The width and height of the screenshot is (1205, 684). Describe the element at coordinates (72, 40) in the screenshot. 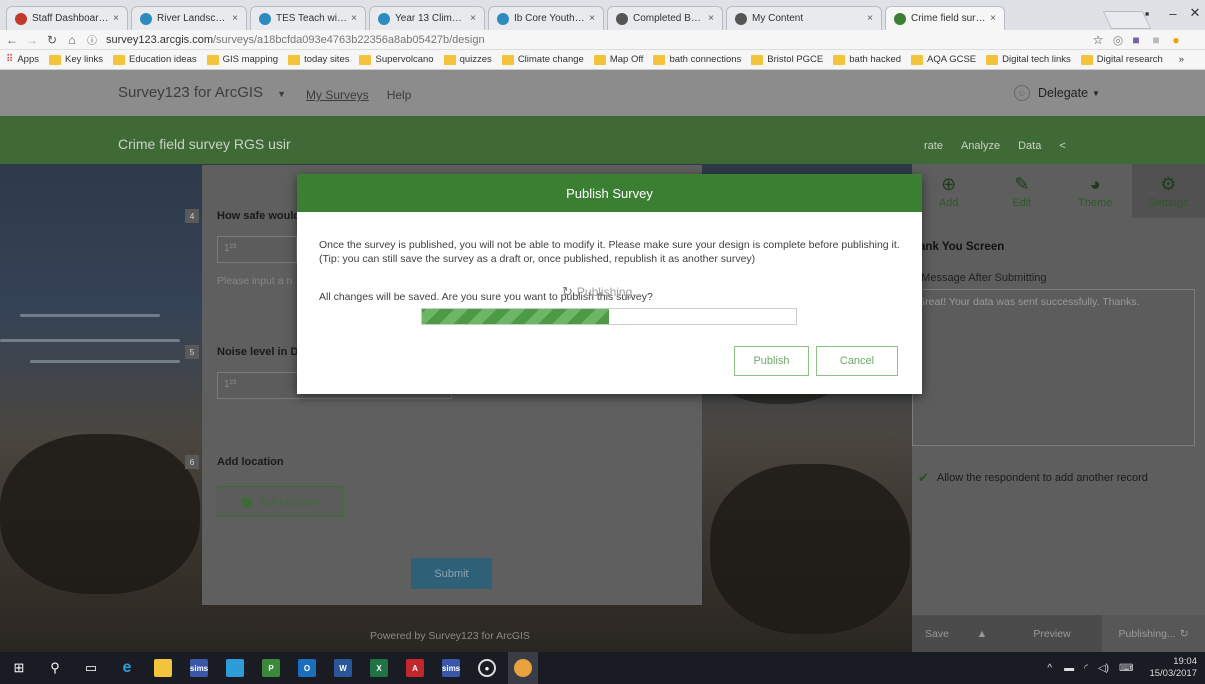

I see `home-icon: ⌂` at that location.